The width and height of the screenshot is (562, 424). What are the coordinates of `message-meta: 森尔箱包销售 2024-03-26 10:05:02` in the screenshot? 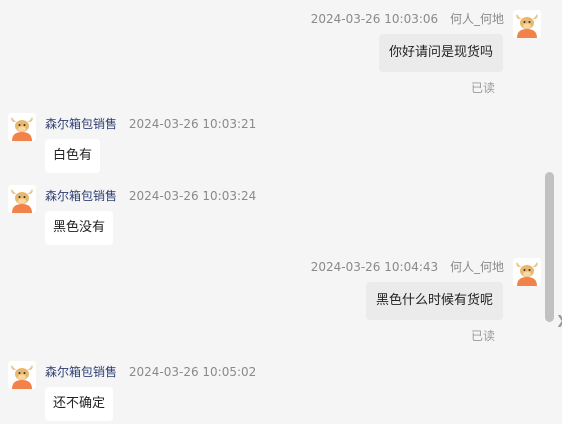 It's located at (150, 371).